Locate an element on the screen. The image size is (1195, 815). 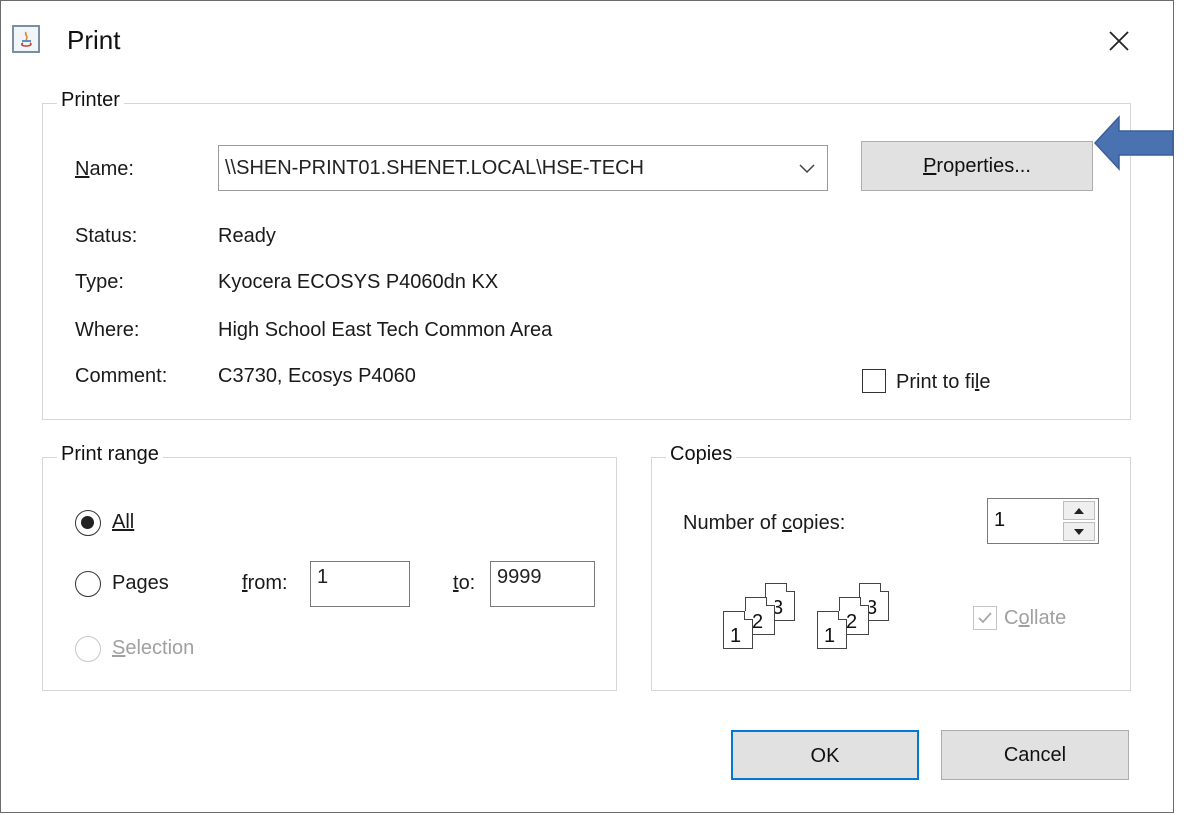
printer-name-value: \\SHEN-PRINT01.SHENET.LOCAL\HSE-TECH is located at coordinates (434, 168).